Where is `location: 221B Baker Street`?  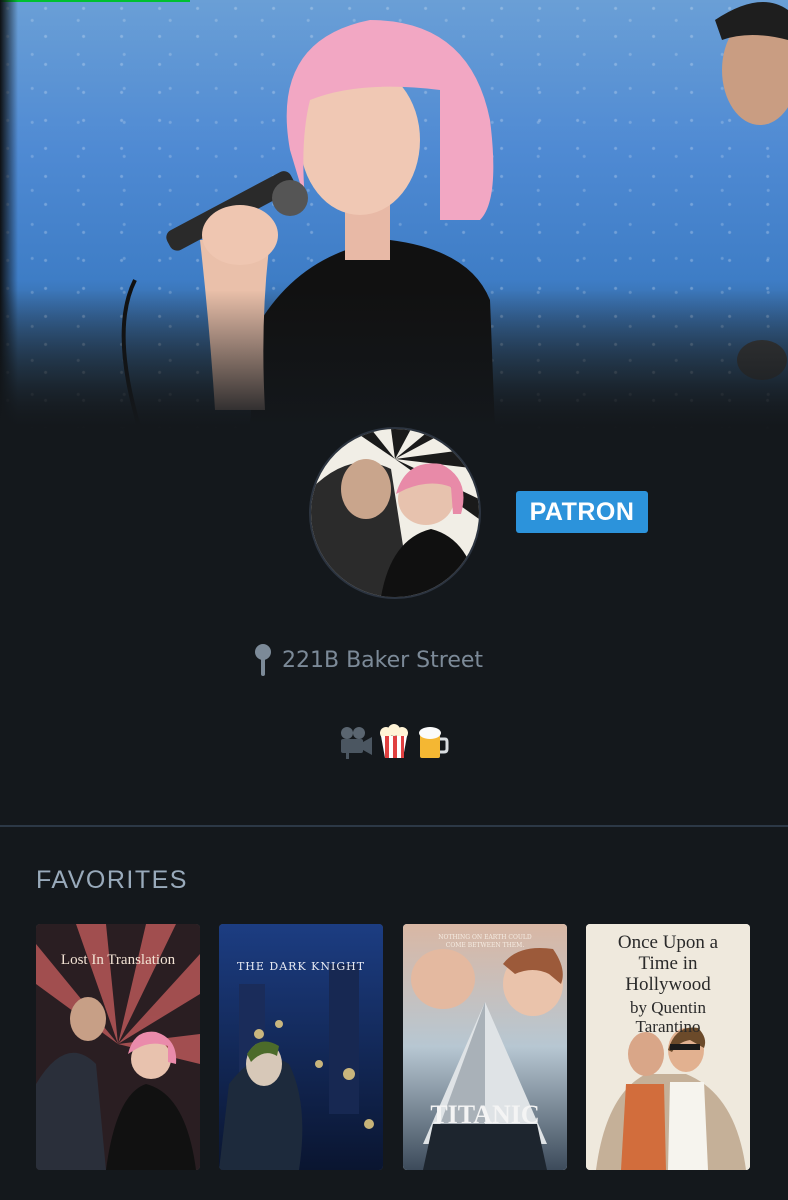 location: 221B Baker Street is located at coordinates (368, 660).